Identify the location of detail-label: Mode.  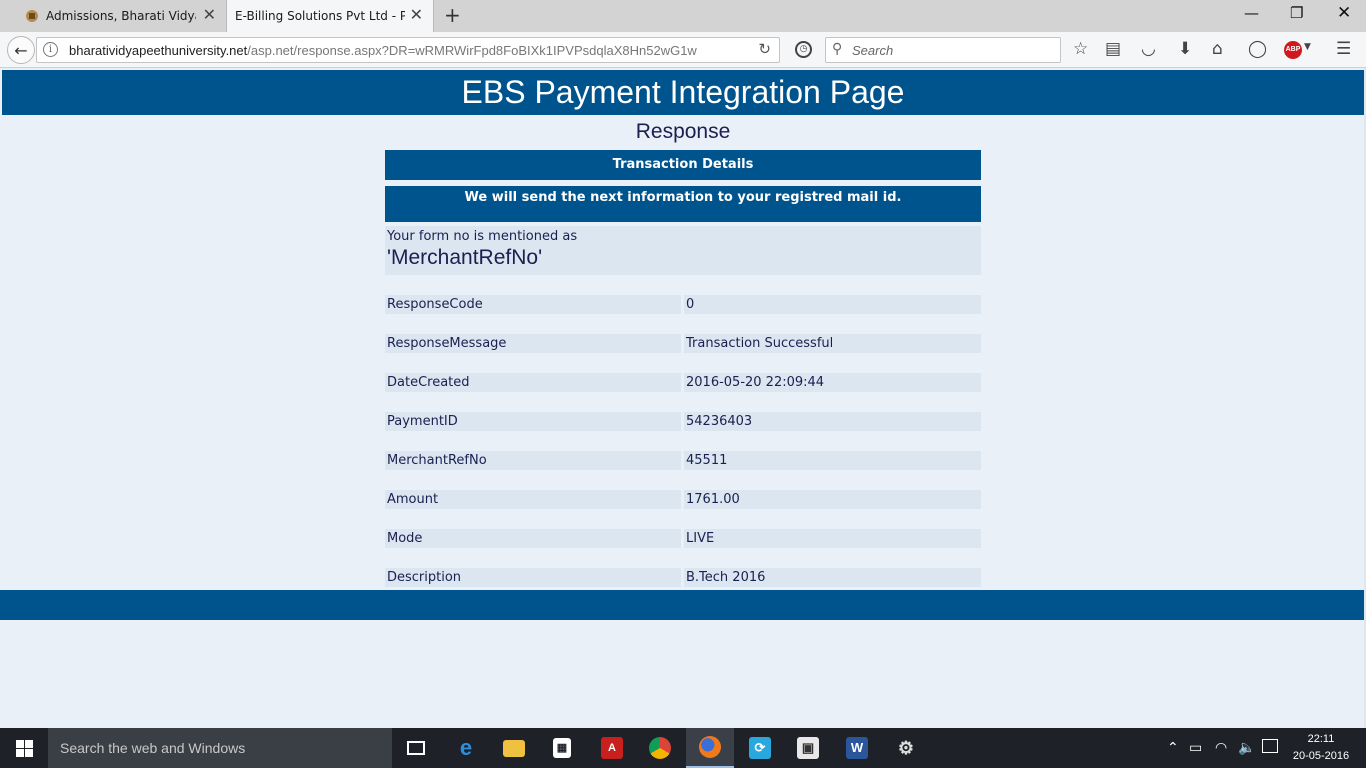
(533, 538).